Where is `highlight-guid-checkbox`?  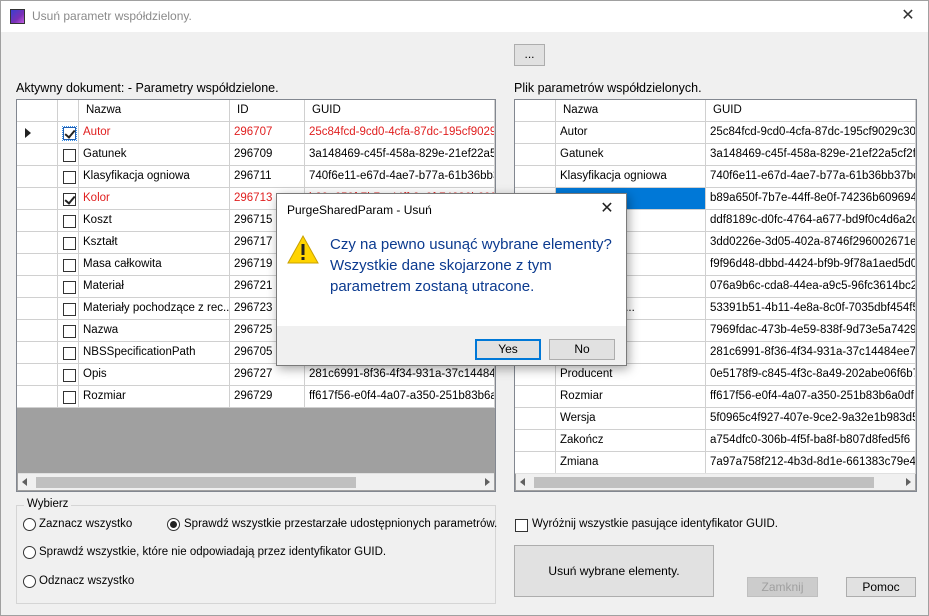 highlight-guid-checkbox is located at coordinates (521, 525).